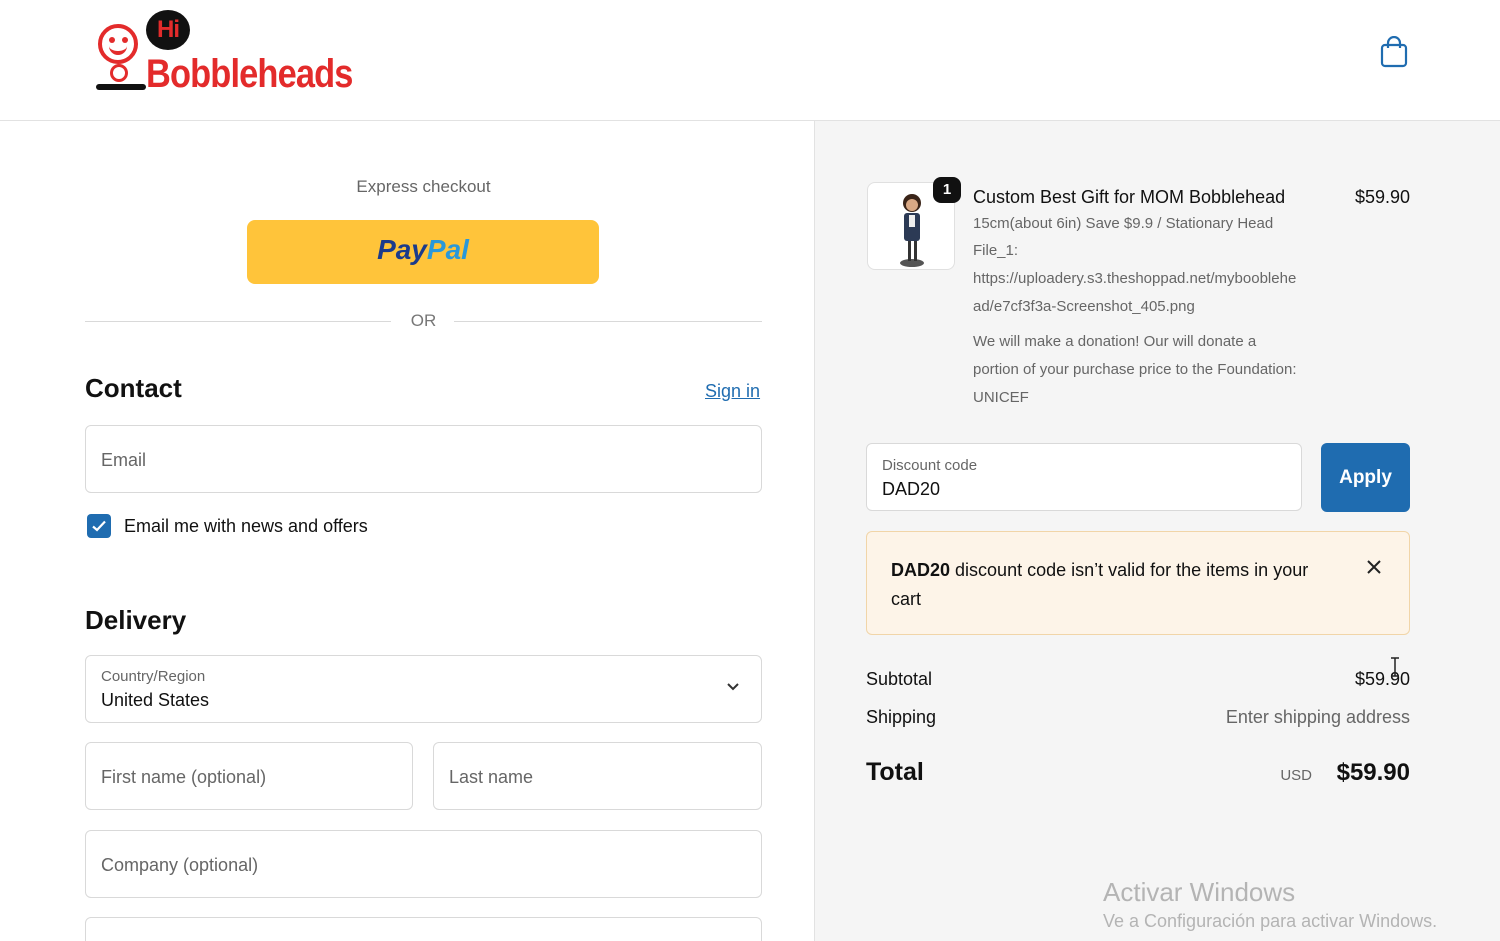  What do you see at coordinates (423, 689) in the screenshot?
I see `country-select: Country/Region United States` at bounding box center [423, 689].